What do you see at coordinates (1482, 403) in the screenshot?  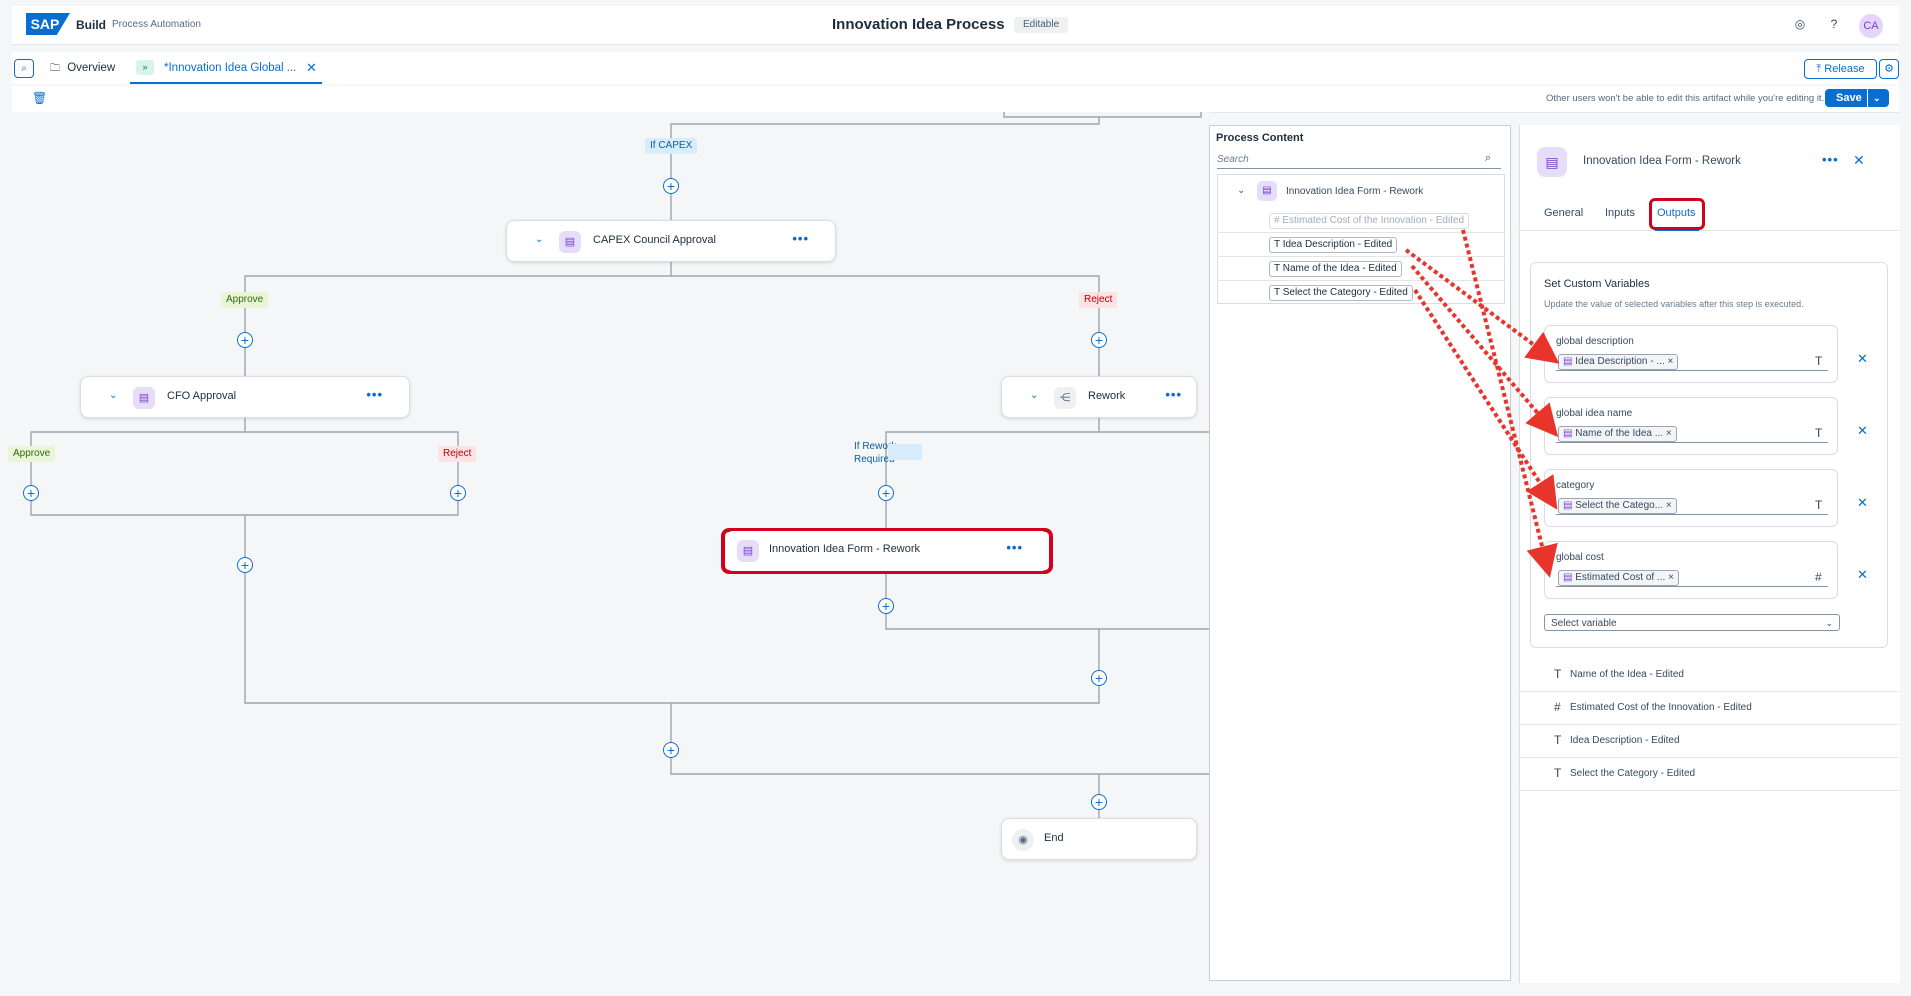 I see `annotation-arrows` at bounding box center [1482, 403].